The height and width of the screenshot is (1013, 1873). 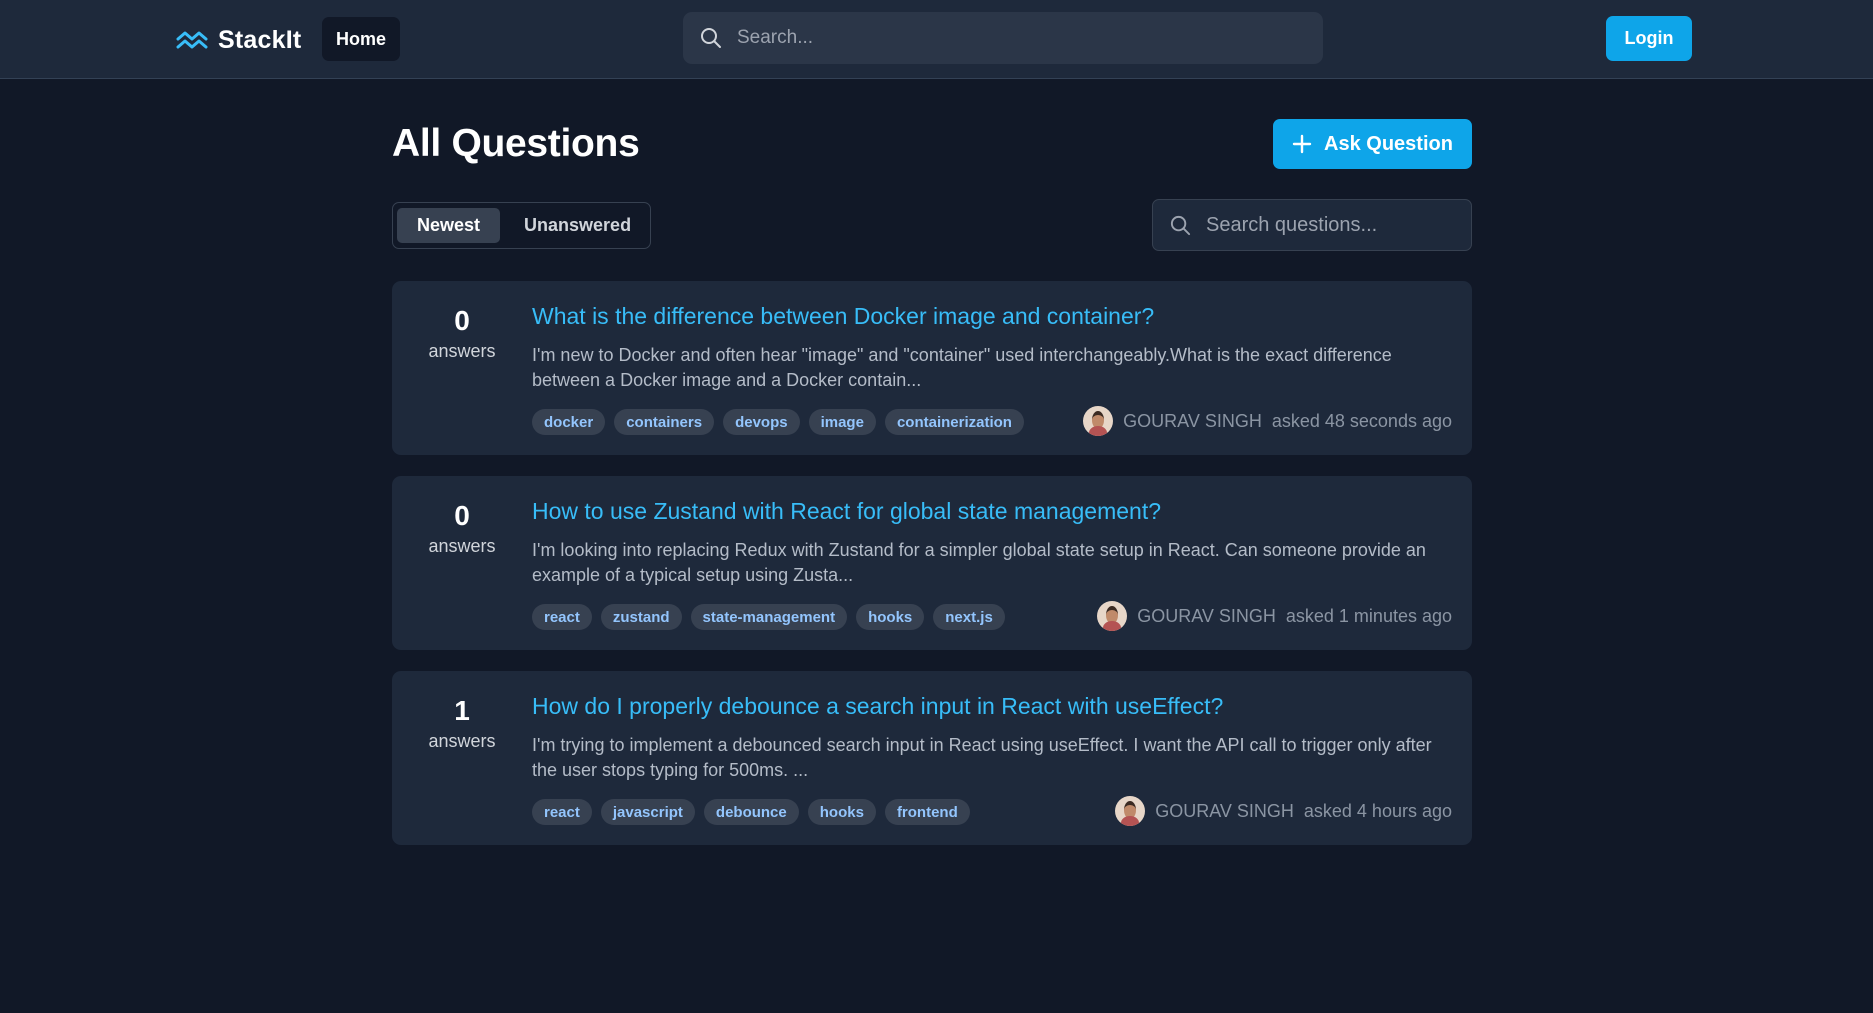 What do you see at coordinates (842, 422) in the screenshot?
I see `tag: image` at bounding box center [842, 422].